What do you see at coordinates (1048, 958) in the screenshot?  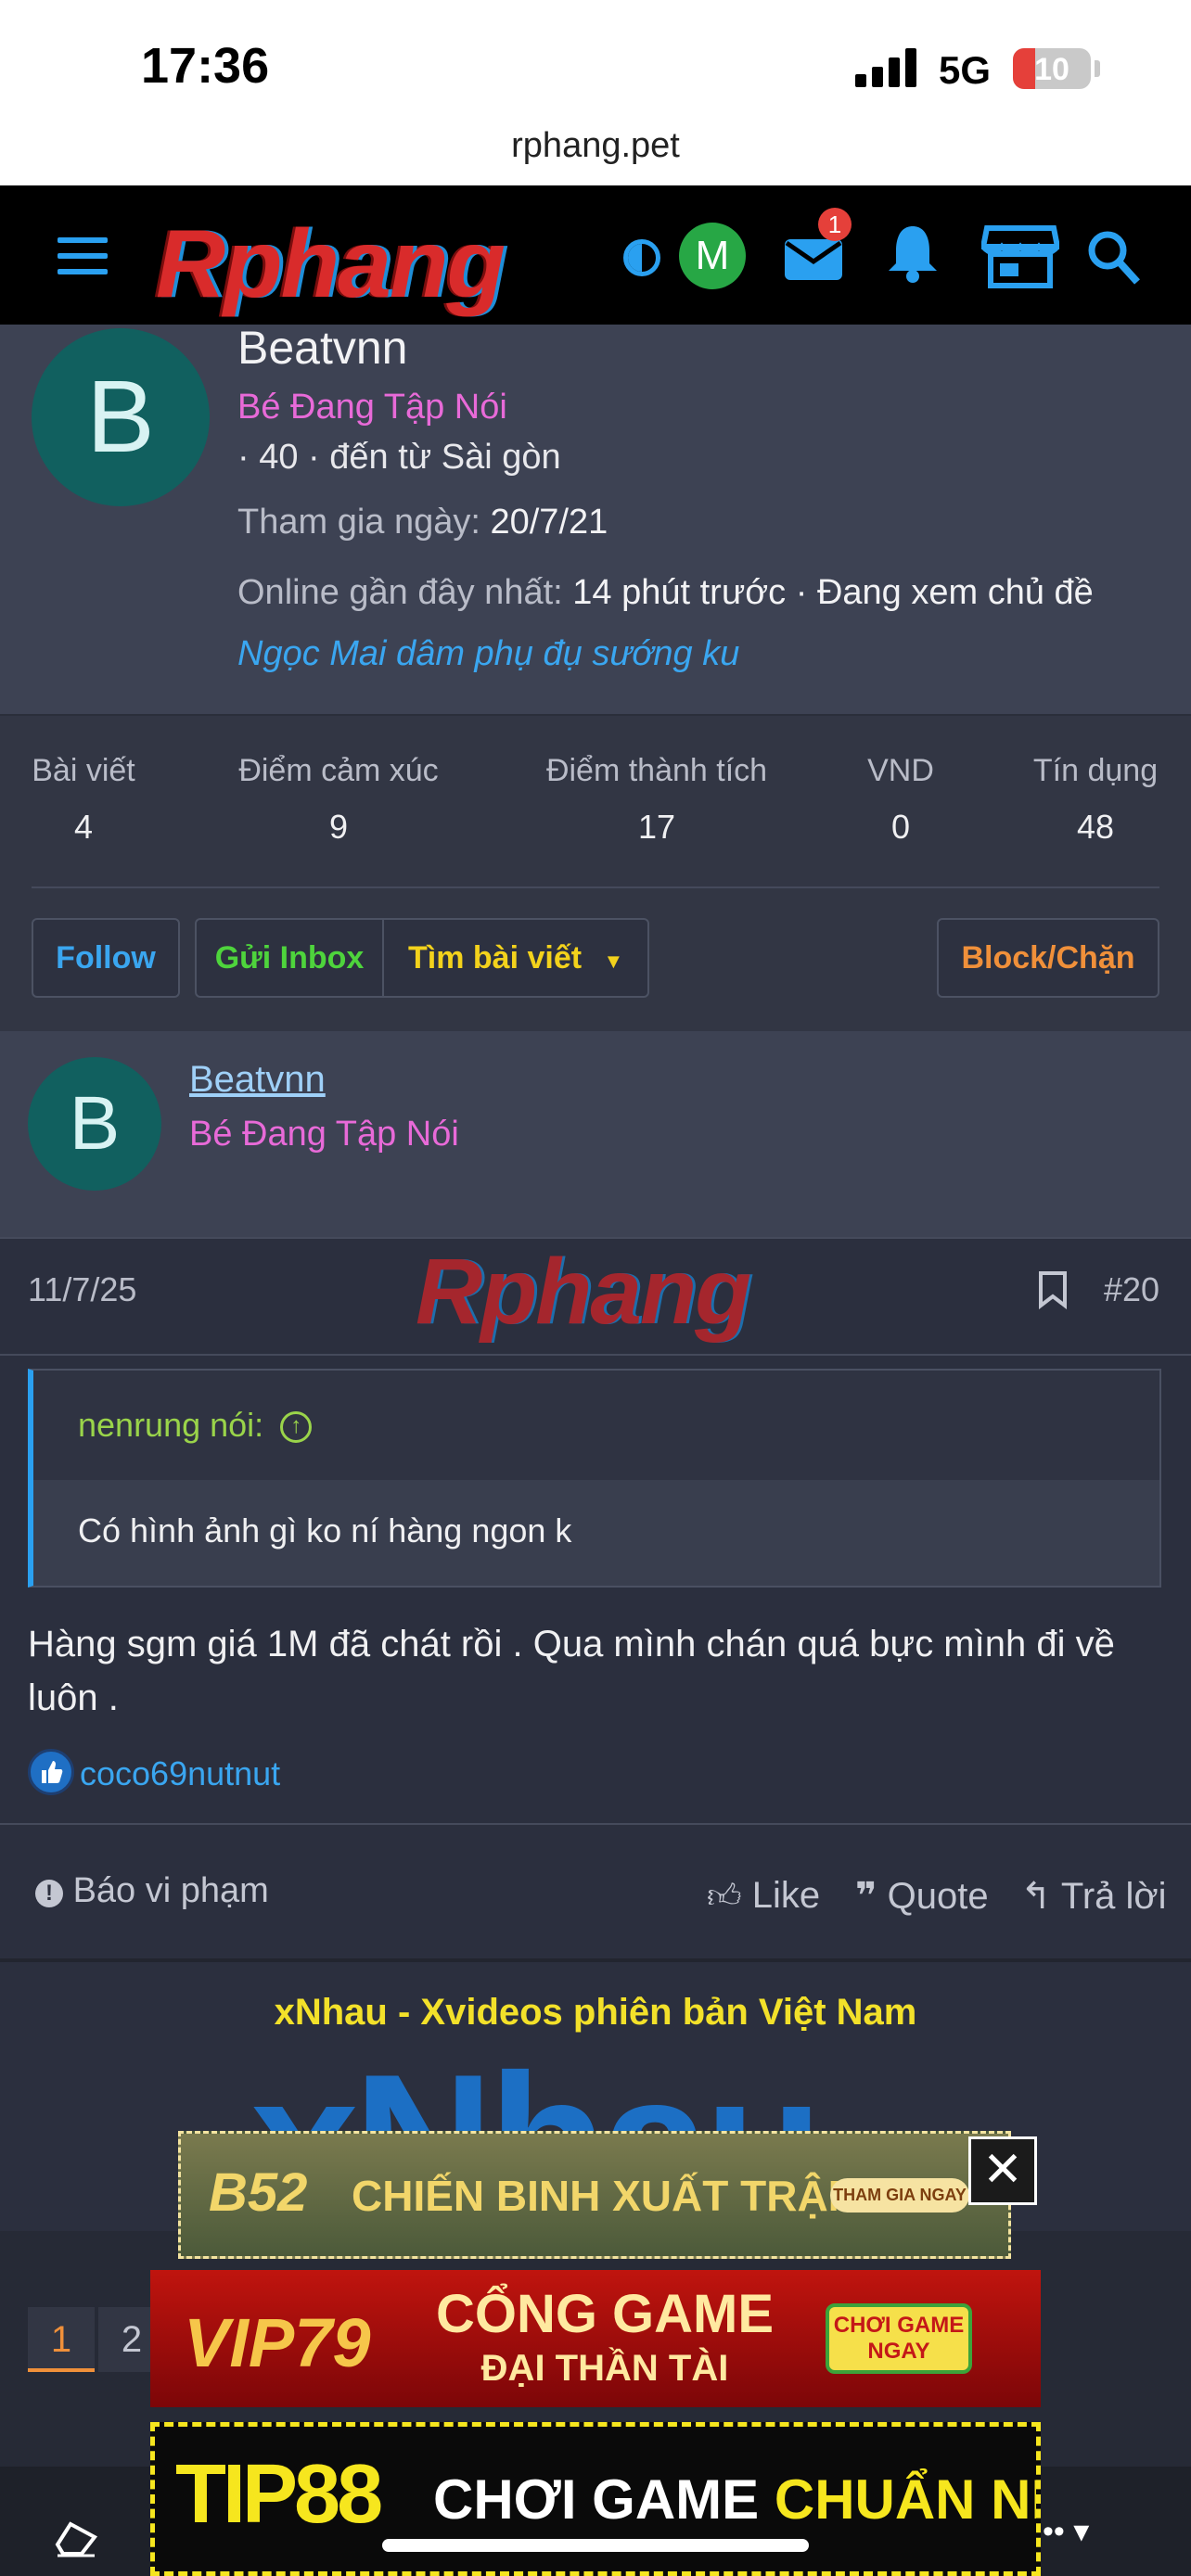 I see `block-button: Block/Chặn` at bounding box center [1048, 958].